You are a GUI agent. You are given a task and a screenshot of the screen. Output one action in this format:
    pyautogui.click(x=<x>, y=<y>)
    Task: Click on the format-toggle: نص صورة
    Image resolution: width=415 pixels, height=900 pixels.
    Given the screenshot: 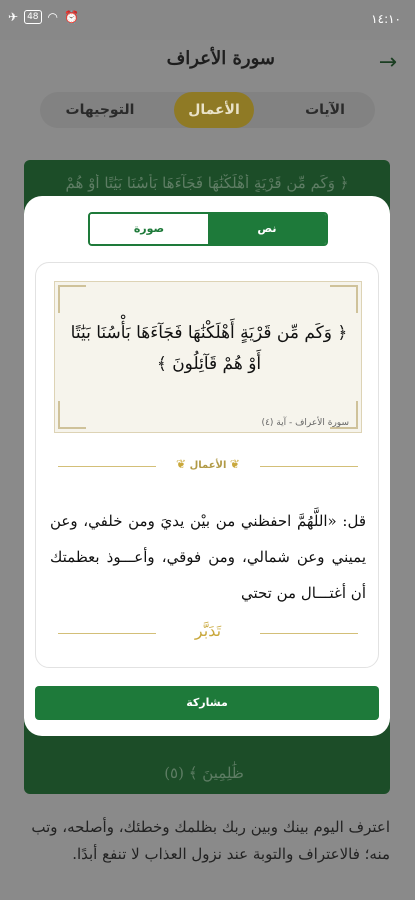 What is the action you would take?
    pyautogui.click(x=208, y=229)
    